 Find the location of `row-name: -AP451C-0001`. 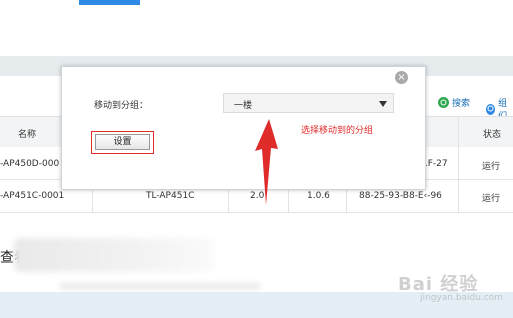

row-name: -AP451C-0001 is located at coordinates (32, 196).